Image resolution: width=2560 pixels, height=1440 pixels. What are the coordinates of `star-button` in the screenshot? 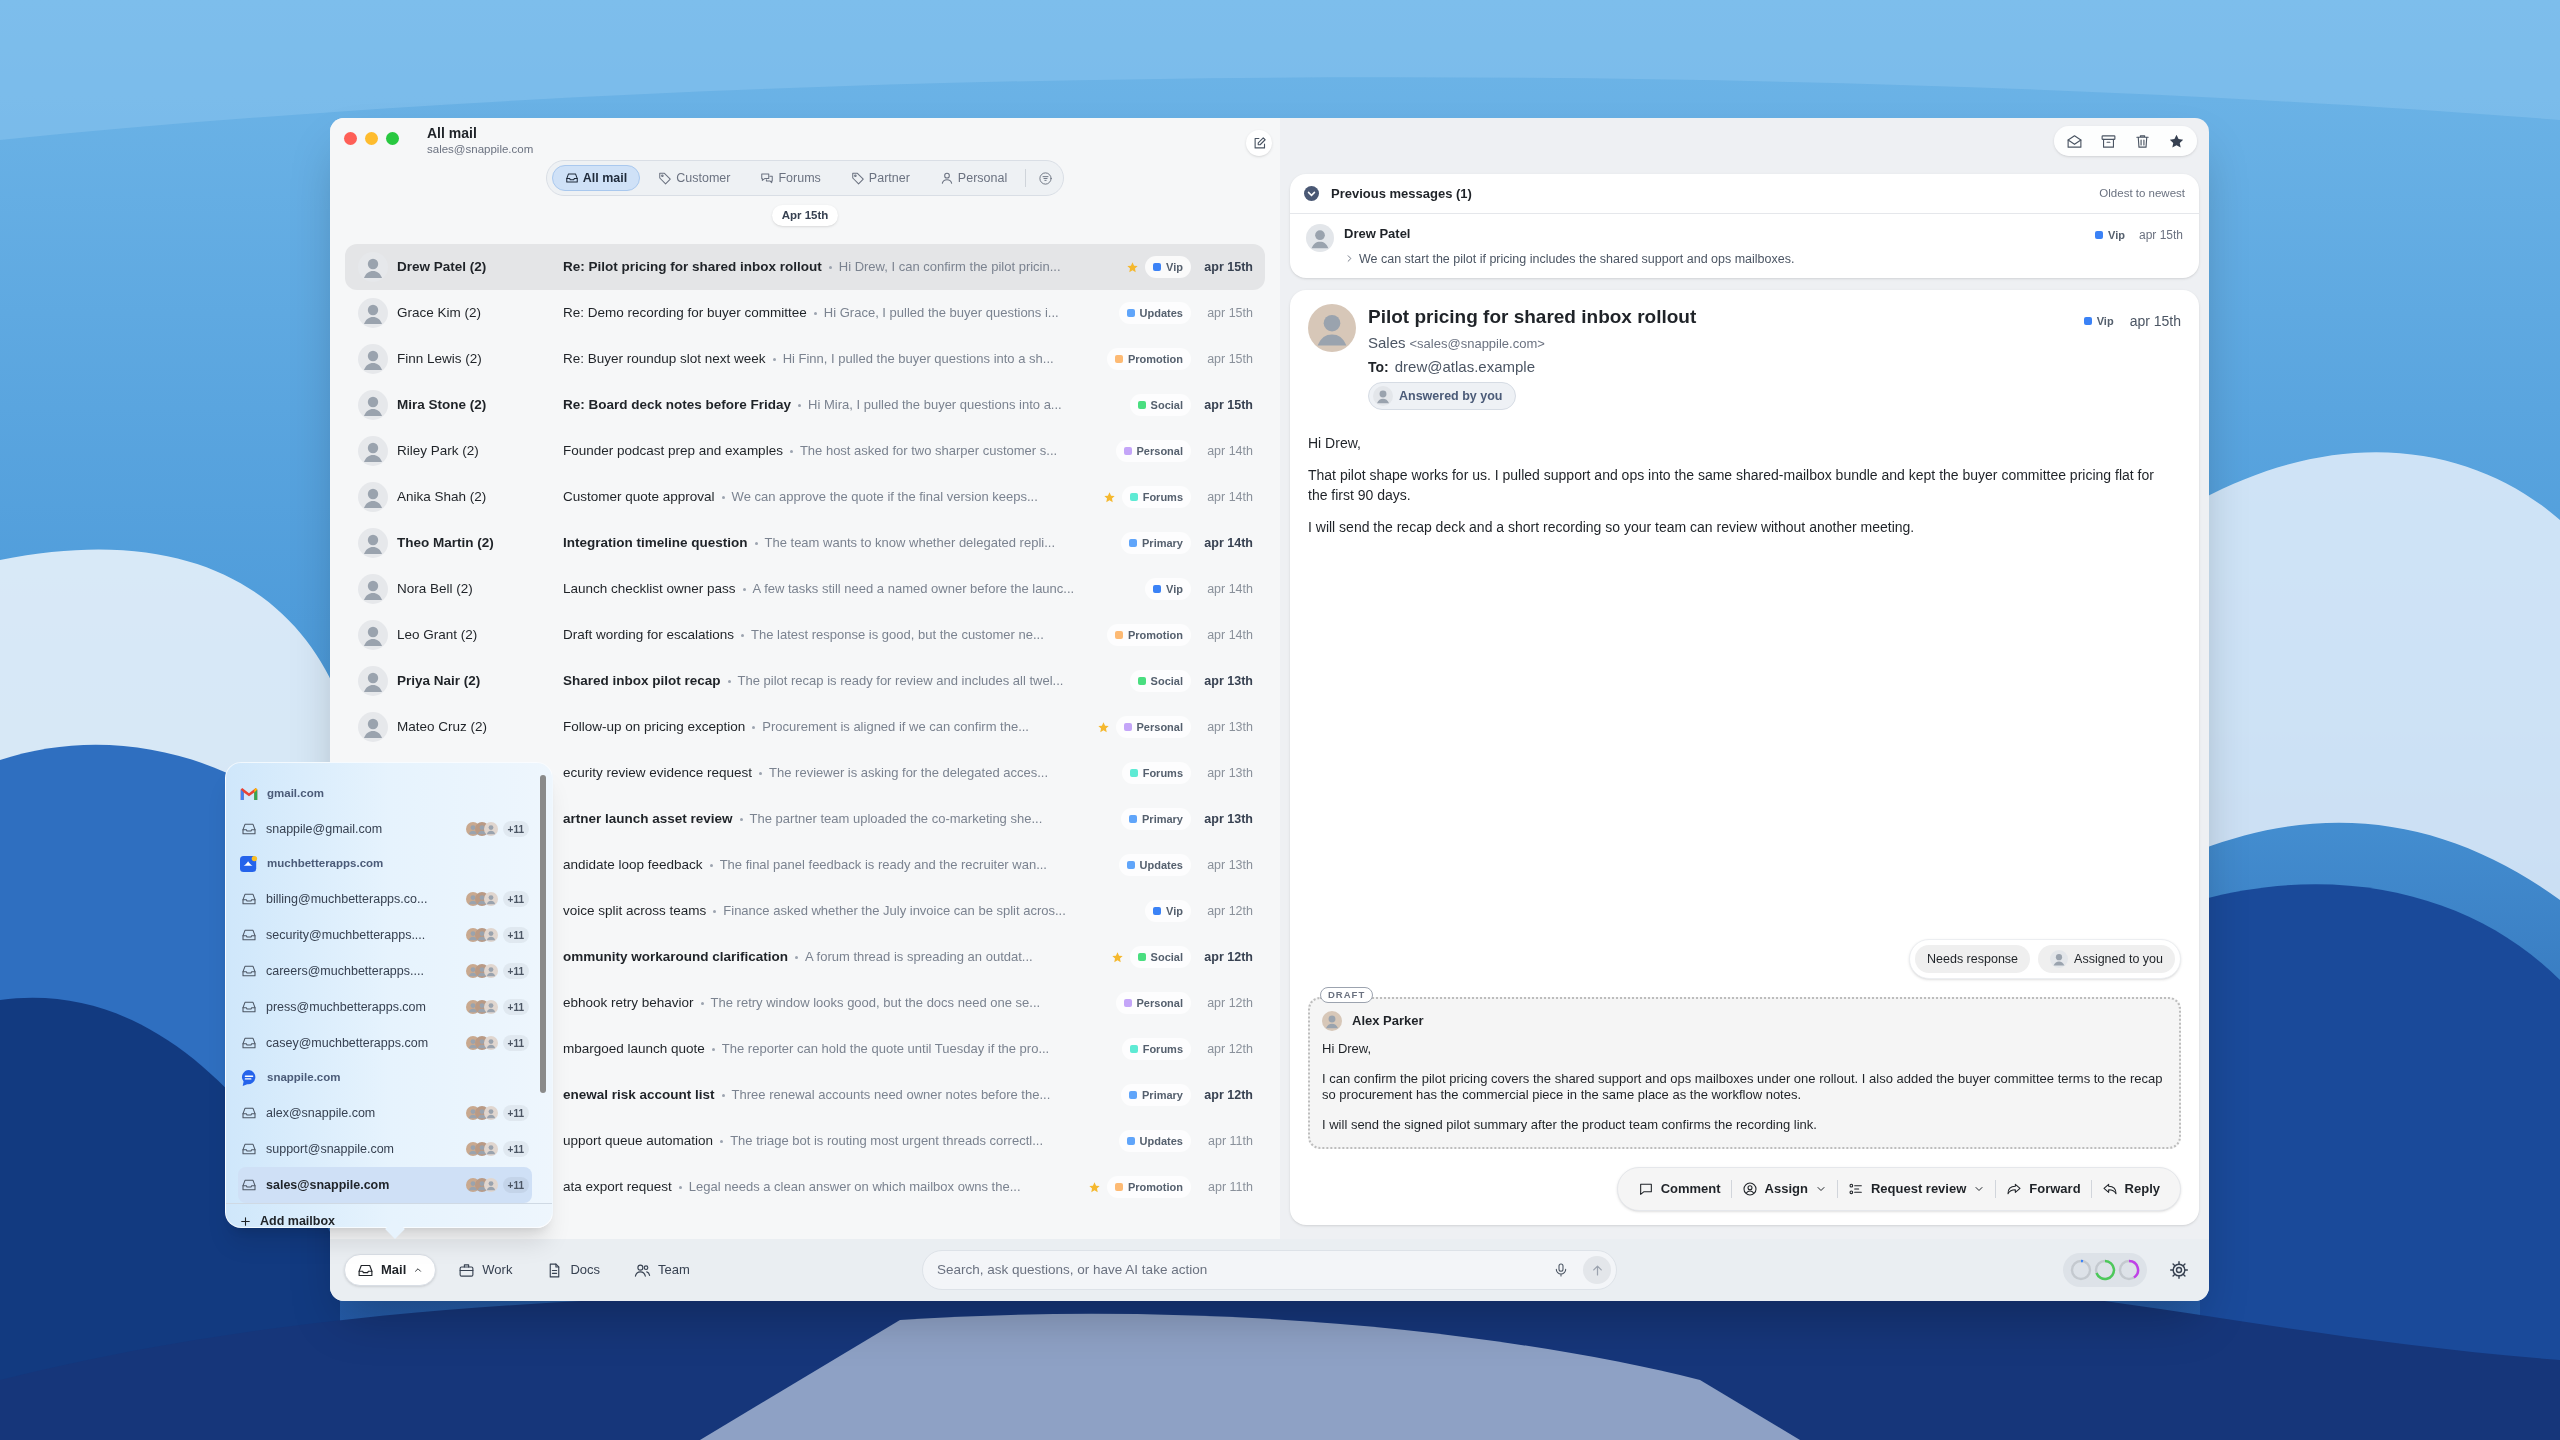 It's located at (2176, 141).